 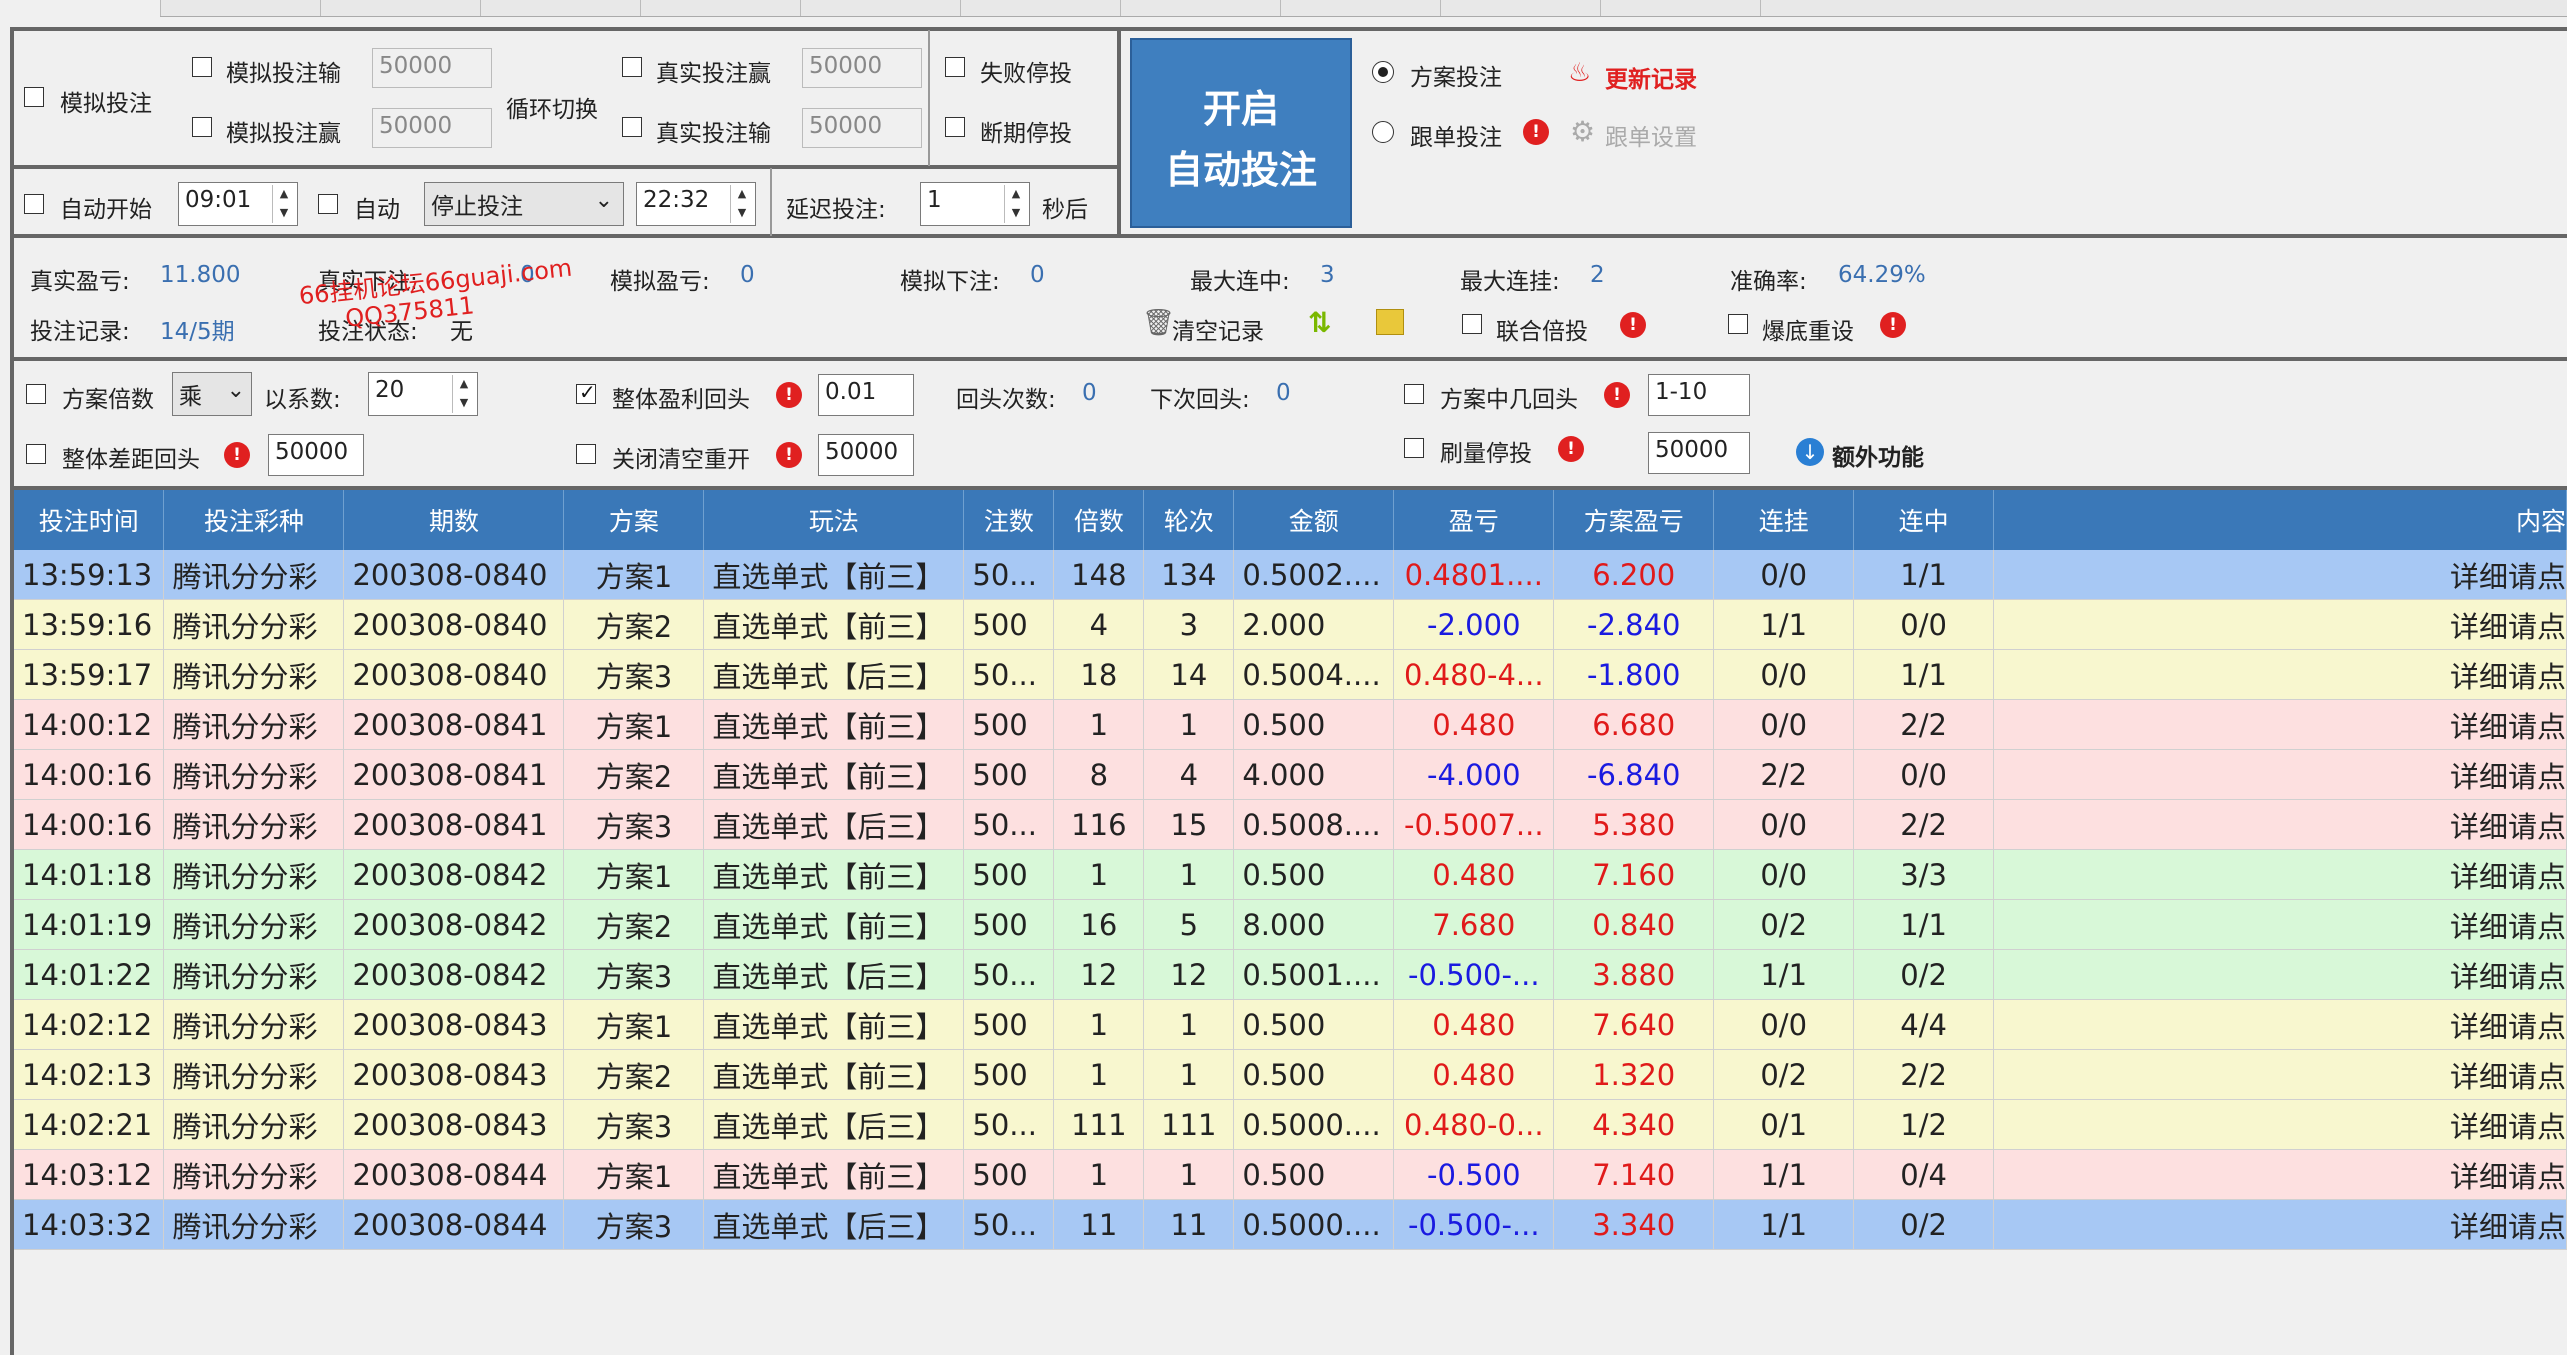 I want to click on col-header-amount: 金额, so click(x=1314, y=520).